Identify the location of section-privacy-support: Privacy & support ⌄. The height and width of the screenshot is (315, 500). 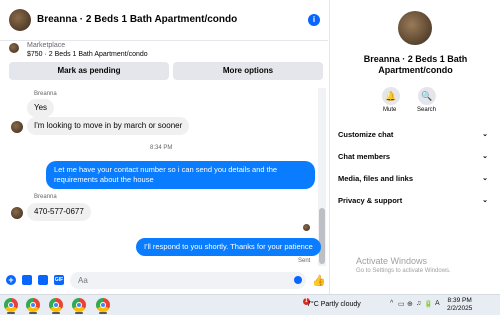
(413, 203).